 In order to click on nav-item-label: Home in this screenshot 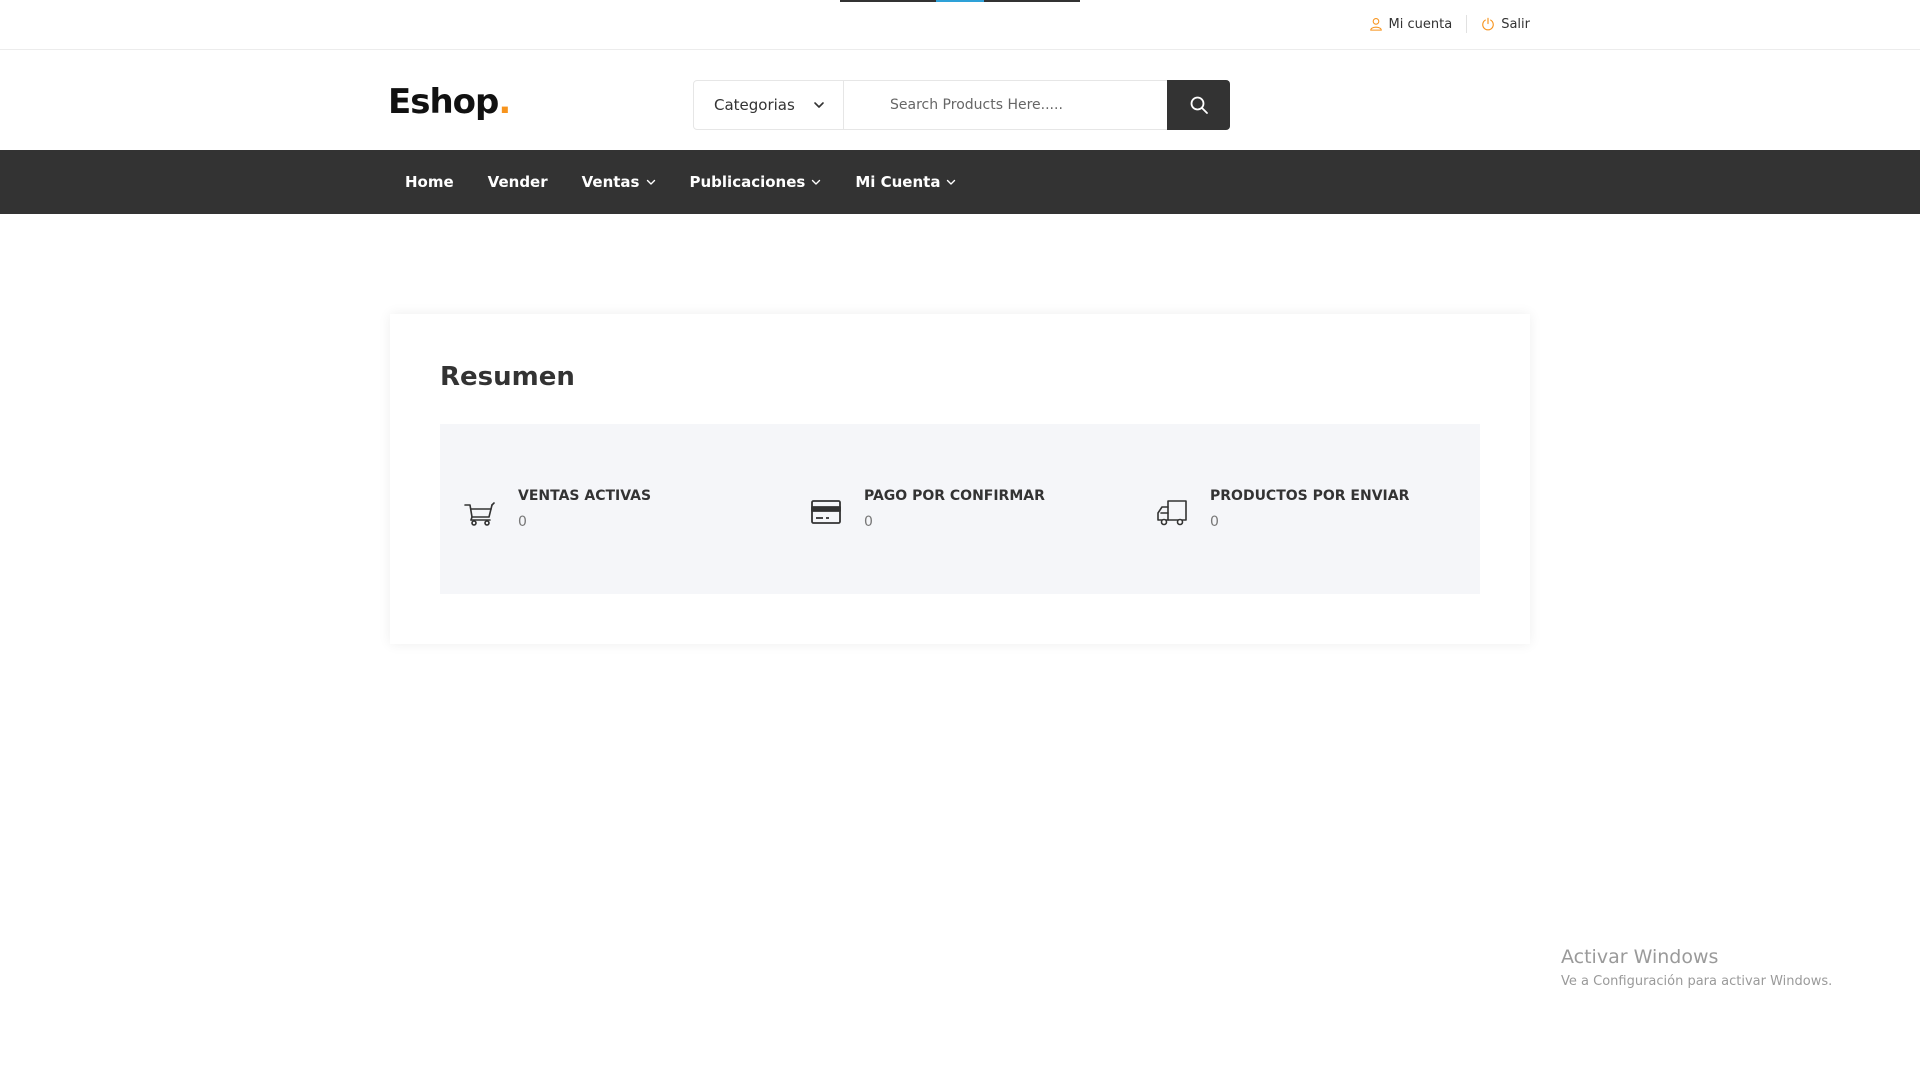, I will do `click(429, 182)`.